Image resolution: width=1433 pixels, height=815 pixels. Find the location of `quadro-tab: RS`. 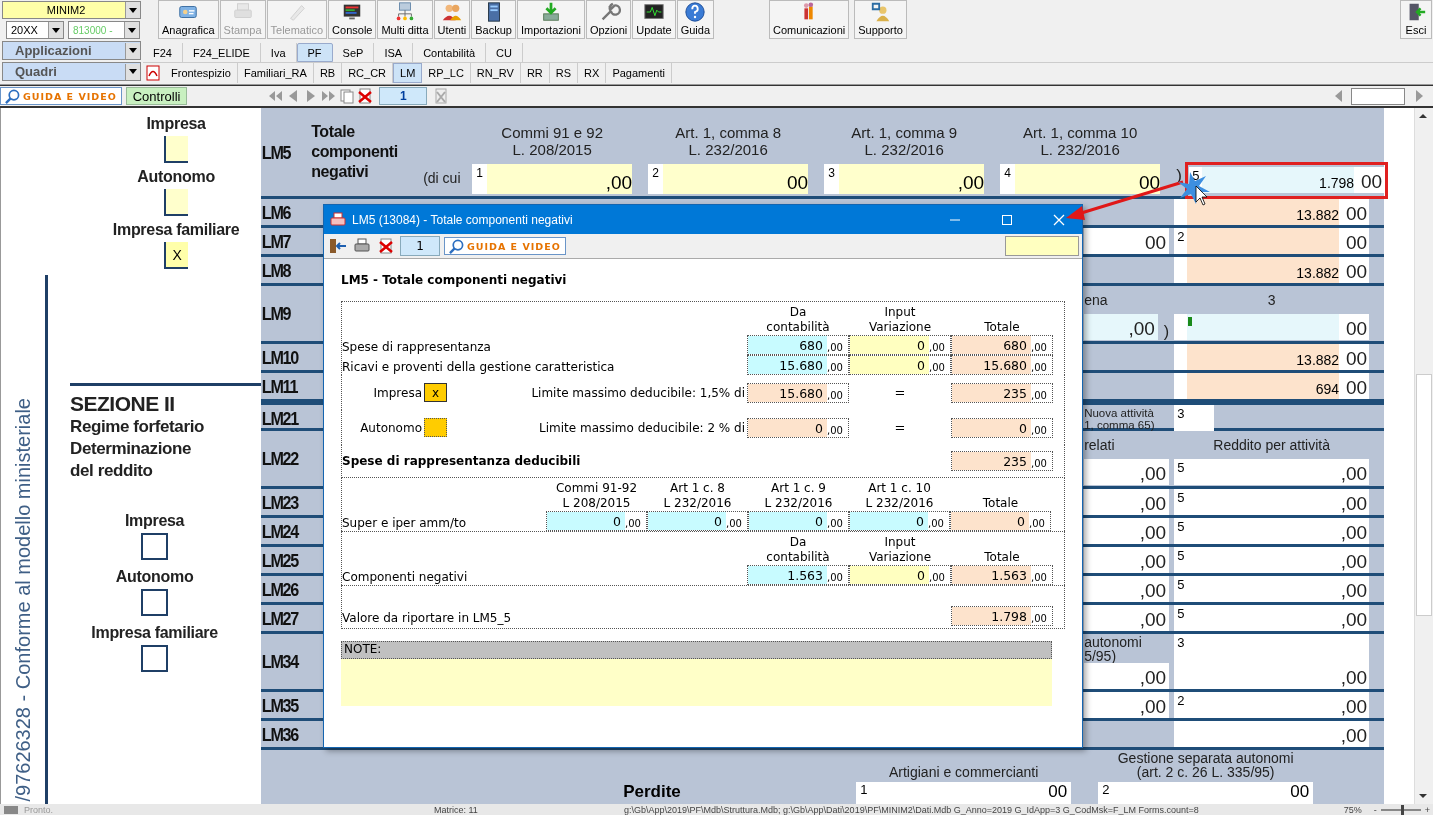

quadro-tab: RS is located at coordinates (564, 73).